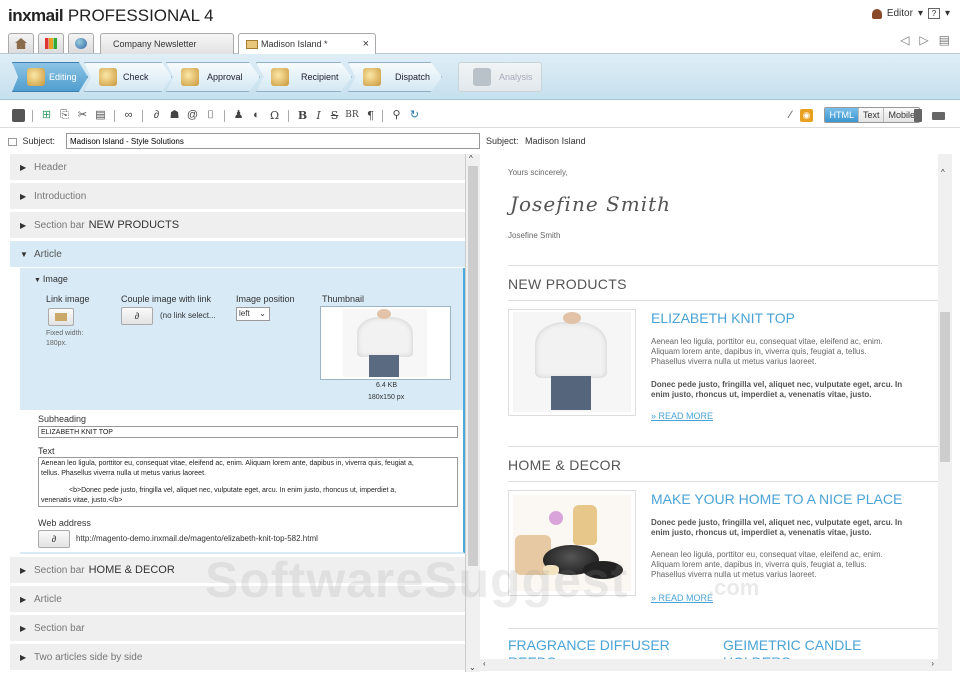 The height and width of the screenshot is (679, 960). What do you see at coordinates (792, 645) in the screenshot?
I see `product-title-link: GEIMETRIC CANDLE` at bounding box center [792, 645].